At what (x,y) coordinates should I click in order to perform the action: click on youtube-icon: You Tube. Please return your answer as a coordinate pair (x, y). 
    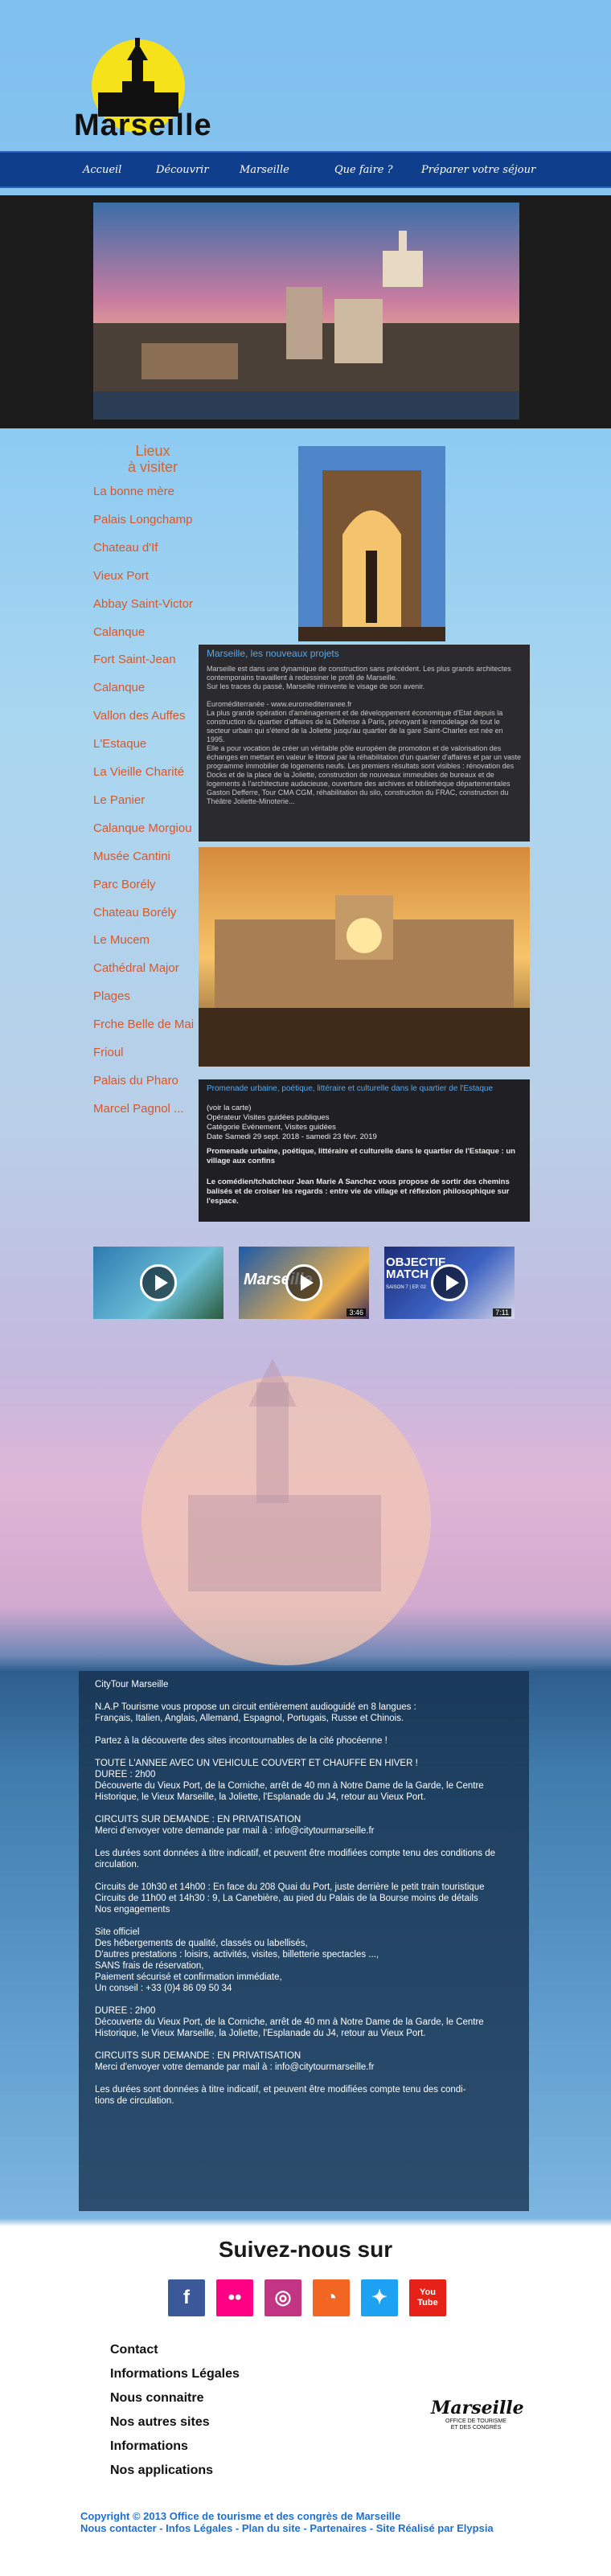
    Looking at the image, I should click on (427, 2297).